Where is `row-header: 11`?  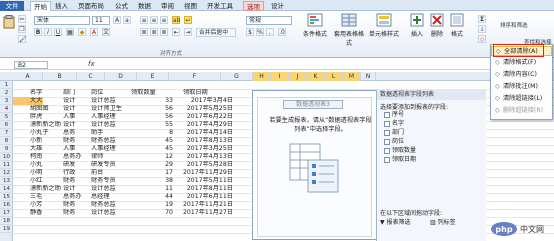 row-header: 11 is located at coordinates (6, 165).